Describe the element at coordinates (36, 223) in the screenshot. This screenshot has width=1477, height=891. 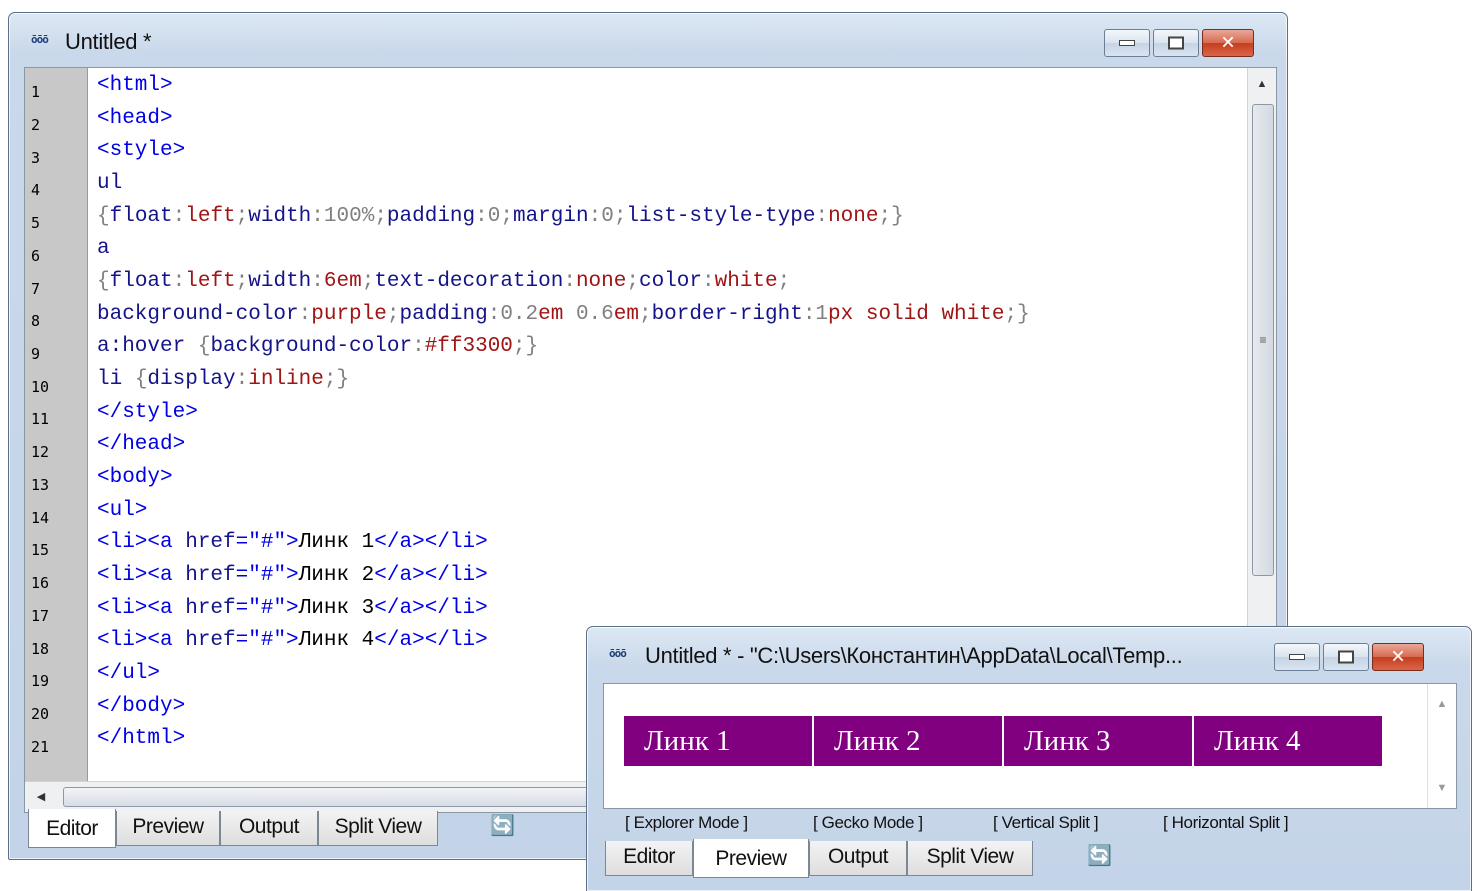
I see `line-number: 5` at that location.